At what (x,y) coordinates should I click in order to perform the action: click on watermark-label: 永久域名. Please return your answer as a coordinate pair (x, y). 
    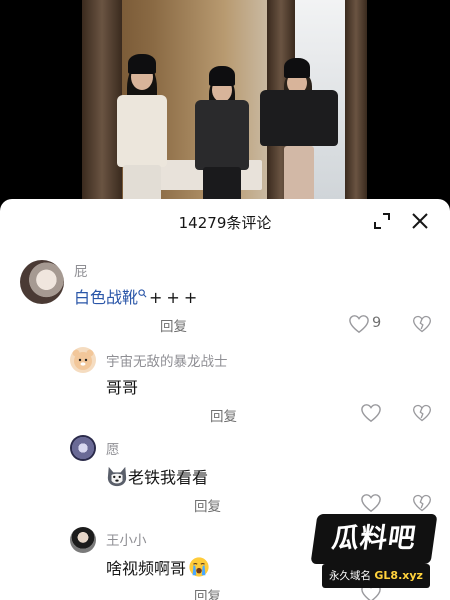
    Looking at the image, I should click on (350, 576).